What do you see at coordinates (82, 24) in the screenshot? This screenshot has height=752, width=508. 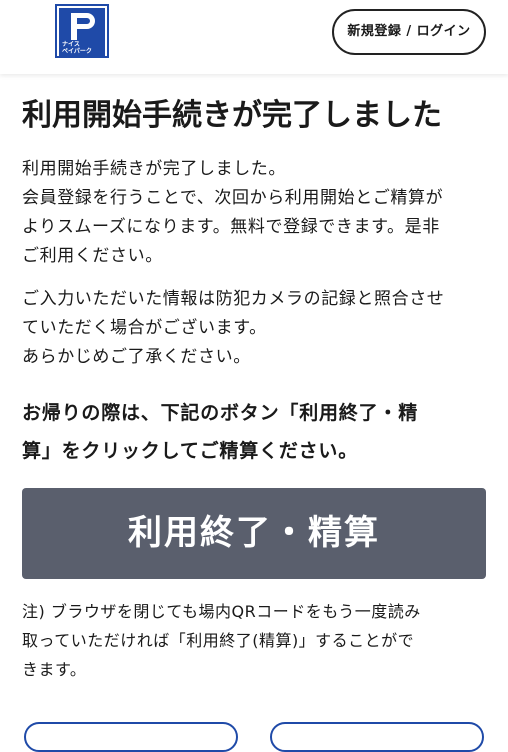 I see `parking-p-icon` at bounding box center [82, 24].